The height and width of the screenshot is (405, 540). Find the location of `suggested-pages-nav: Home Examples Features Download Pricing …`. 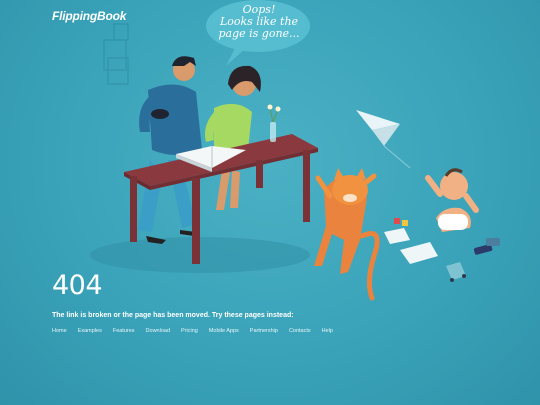

suggested-pages-nav: Home Examples Features Download Pricing … is located at coordinates (192, 331).